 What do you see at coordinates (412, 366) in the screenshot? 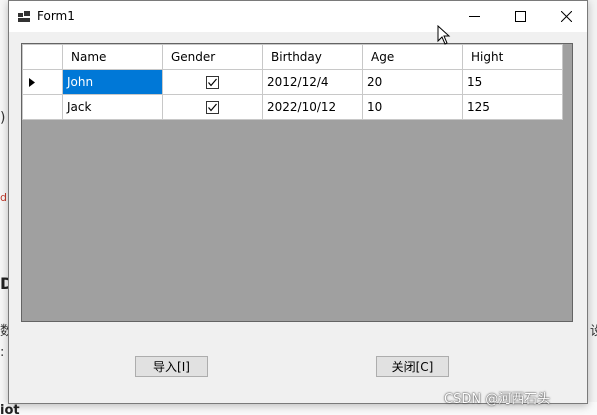
I see `close-button: 关闭[C]` at bounding box center [412, 366].